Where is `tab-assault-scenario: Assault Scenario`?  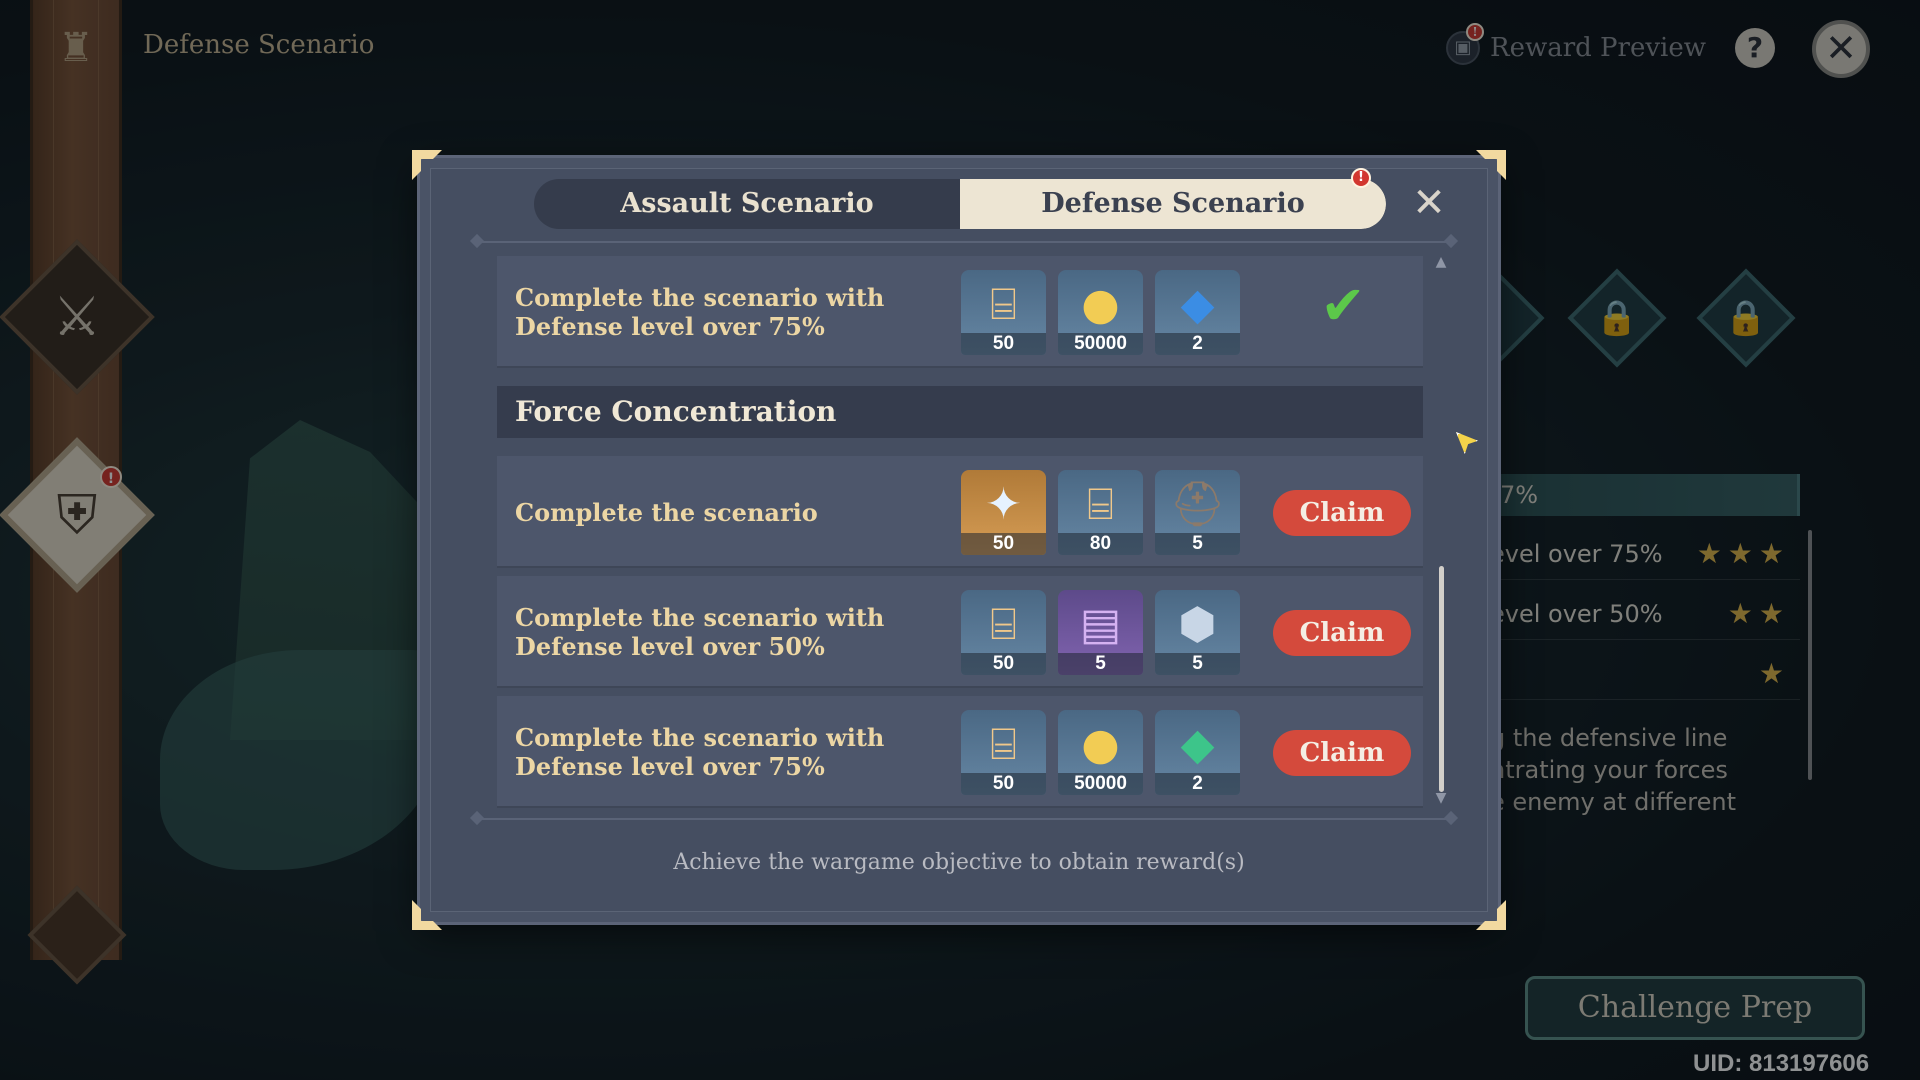 tab-assault-scenario: Assault Scenario is located at coordinates (747, 204).